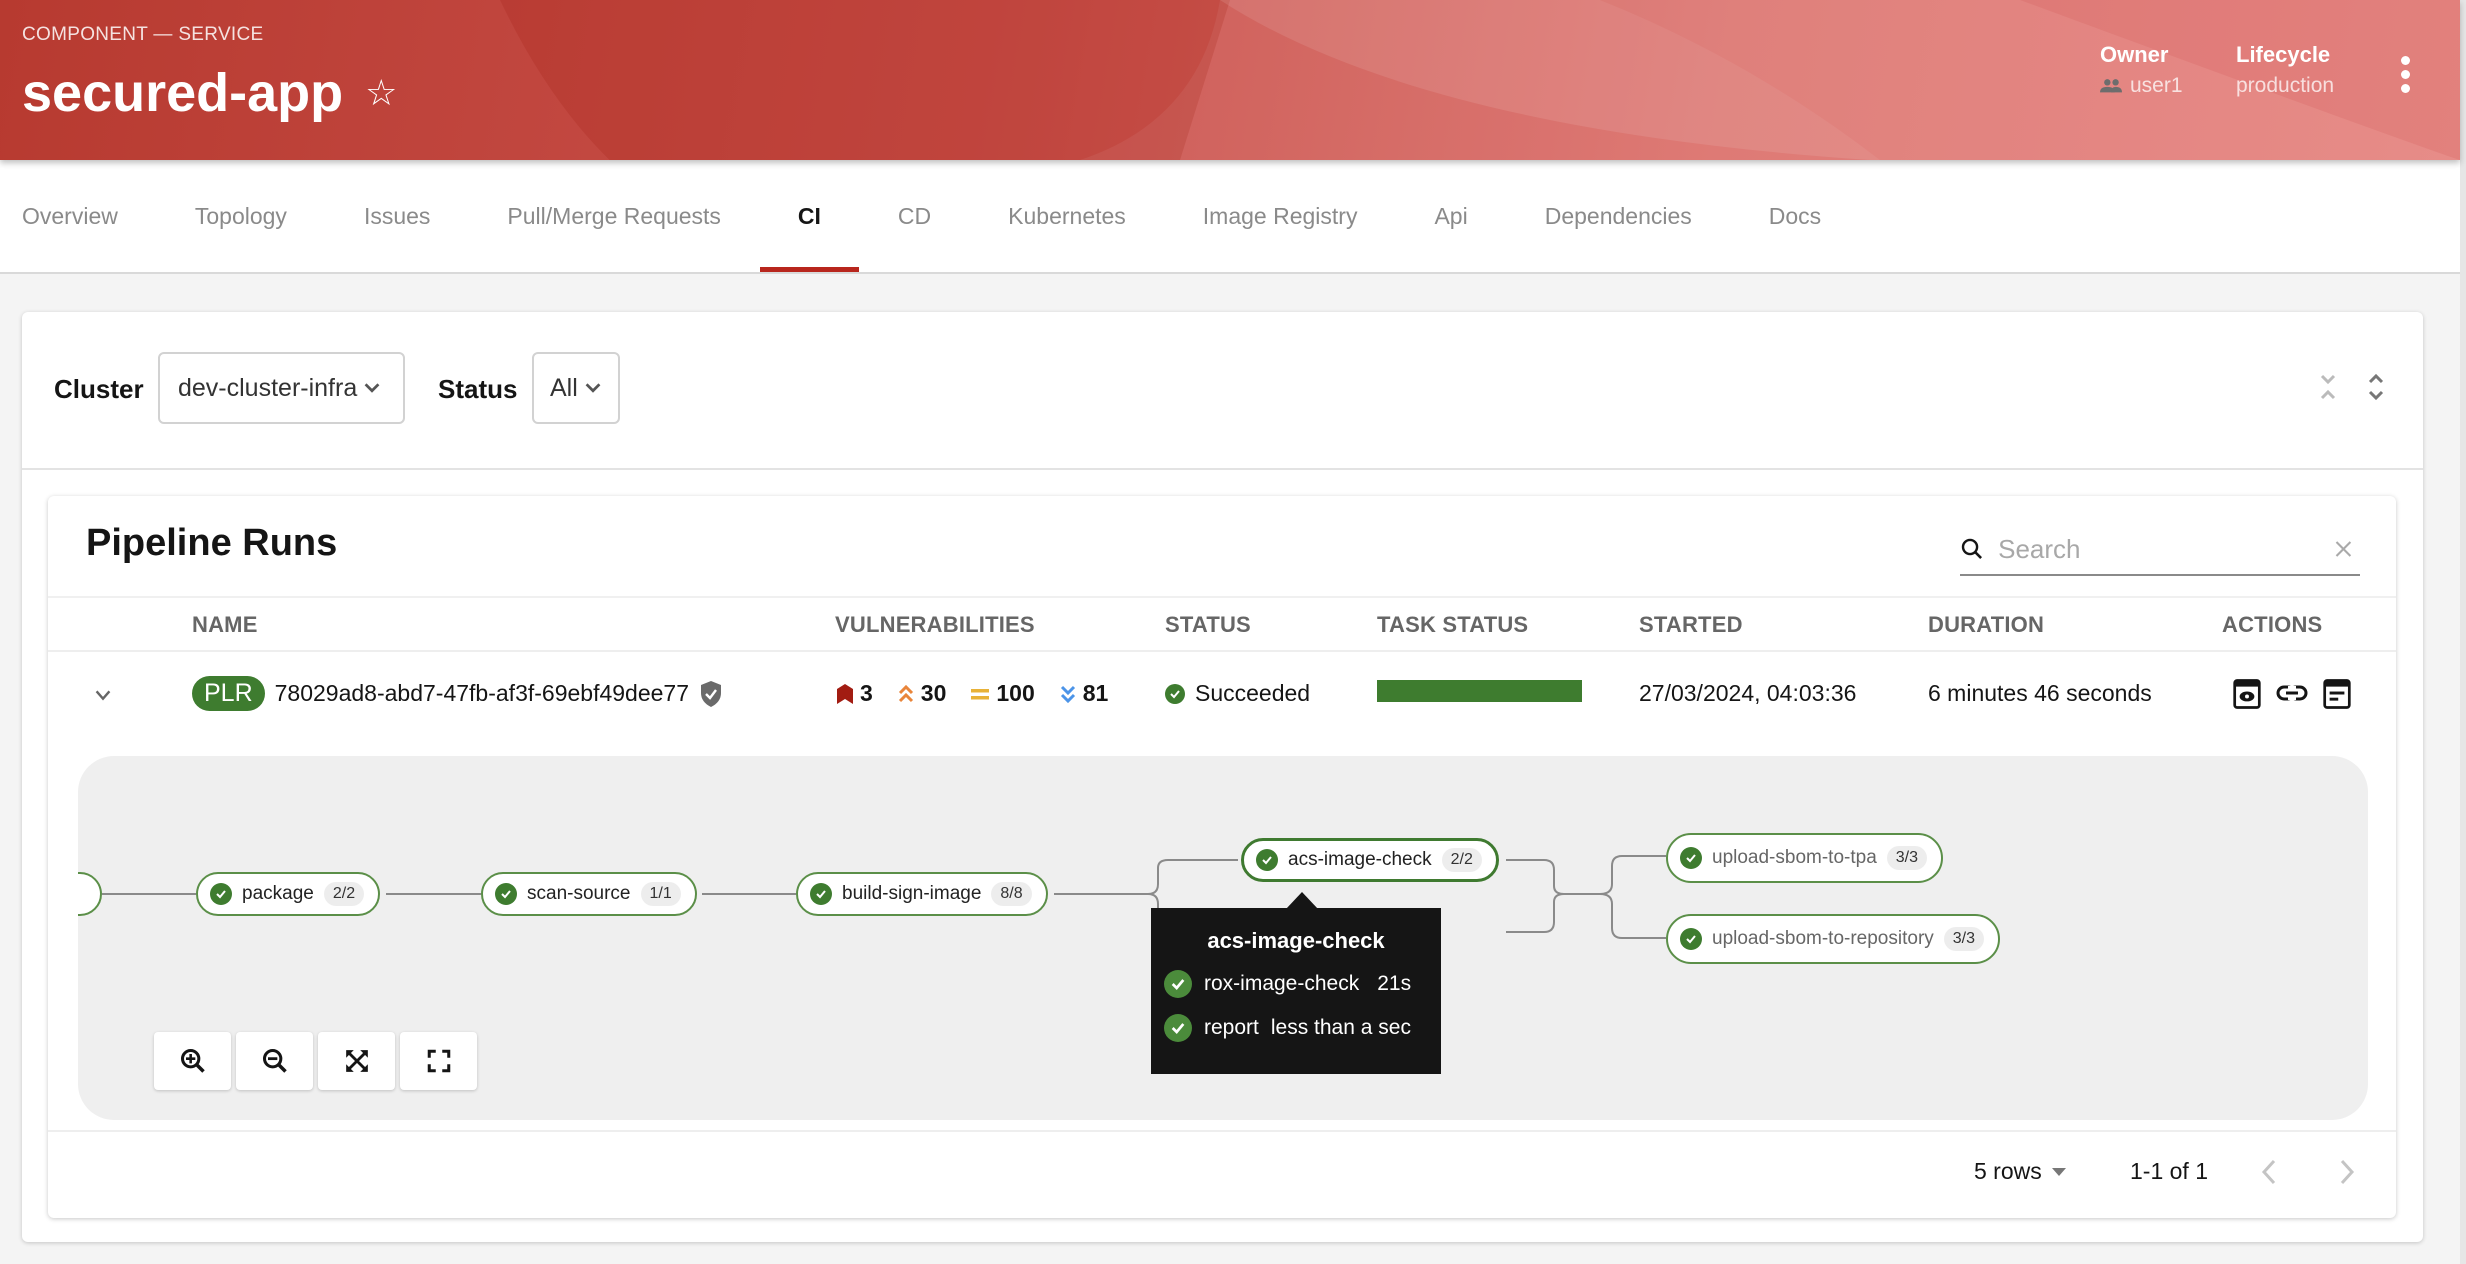  What do you see at coordinates (845, 693) in the screenshot?
I see `critical-severity-icon` at bounding box center [845, 693].